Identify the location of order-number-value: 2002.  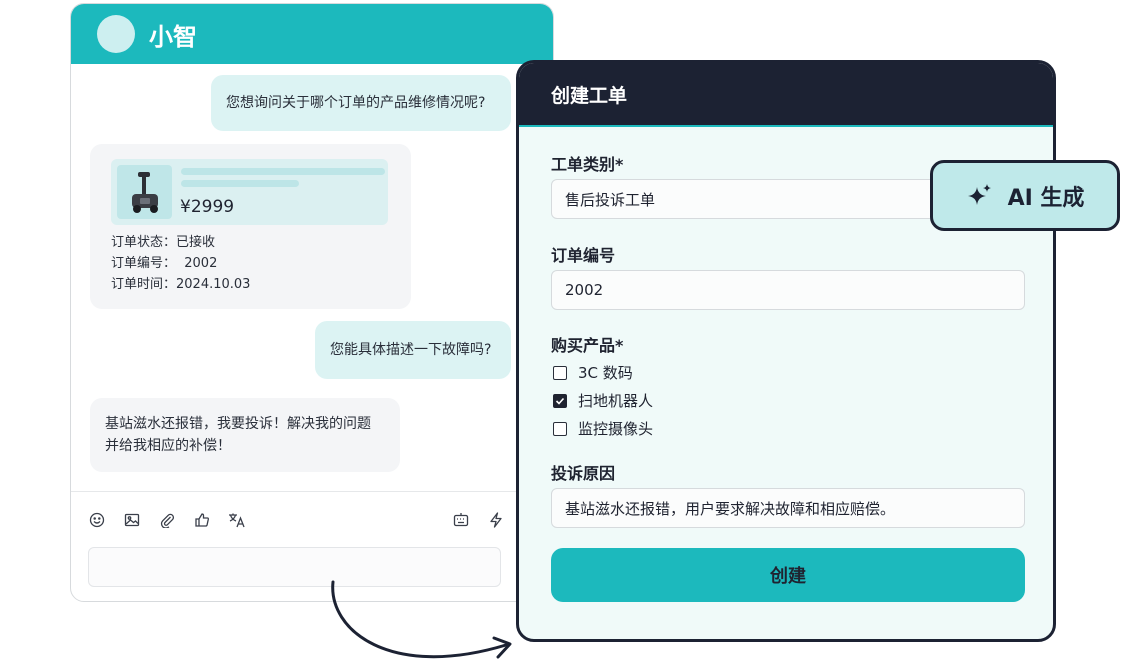
(584, 290).